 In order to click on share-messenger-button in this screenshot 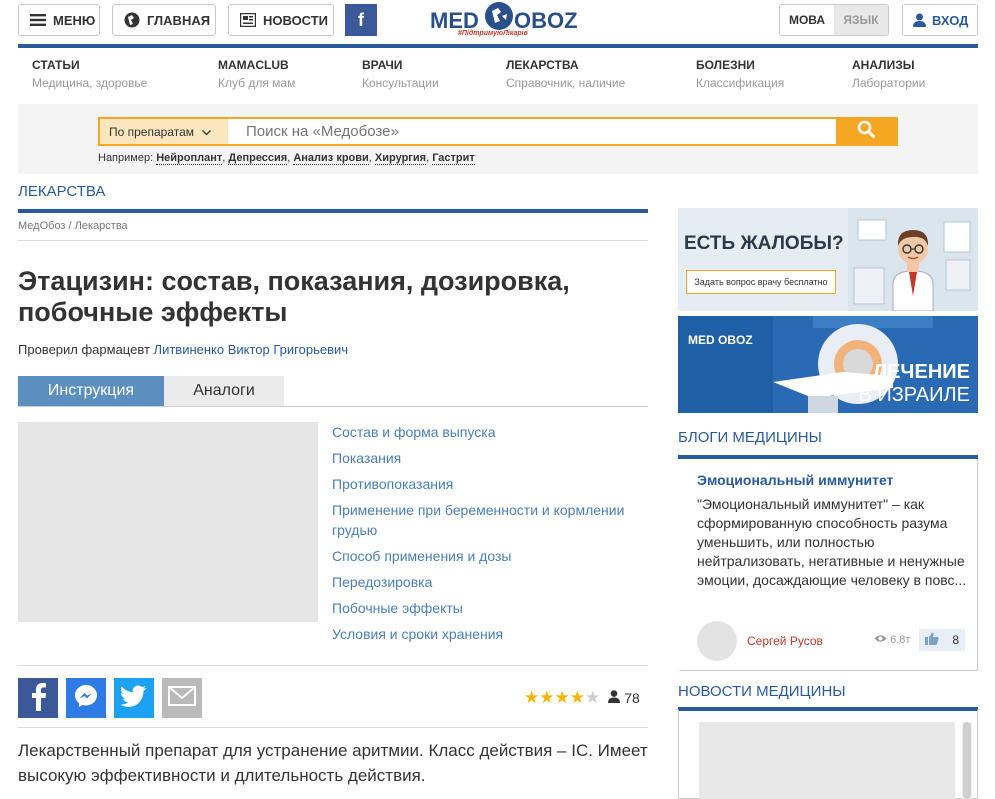, I will do `click(86, 698)`.